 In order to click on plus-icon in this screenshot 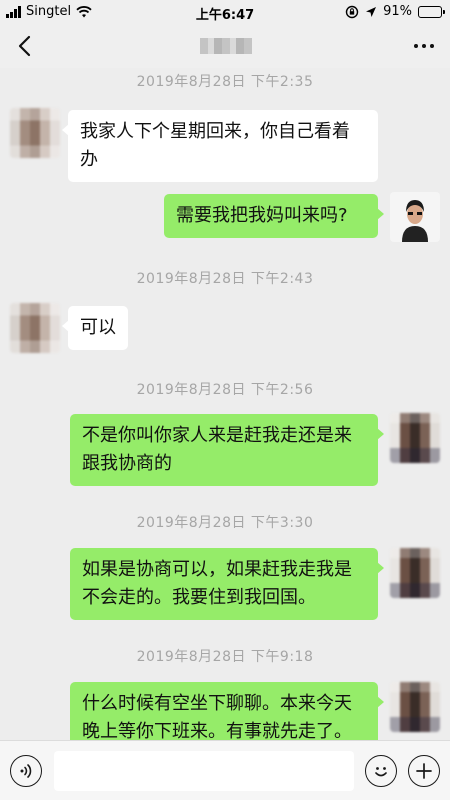, I will do `click(424, 771)`.